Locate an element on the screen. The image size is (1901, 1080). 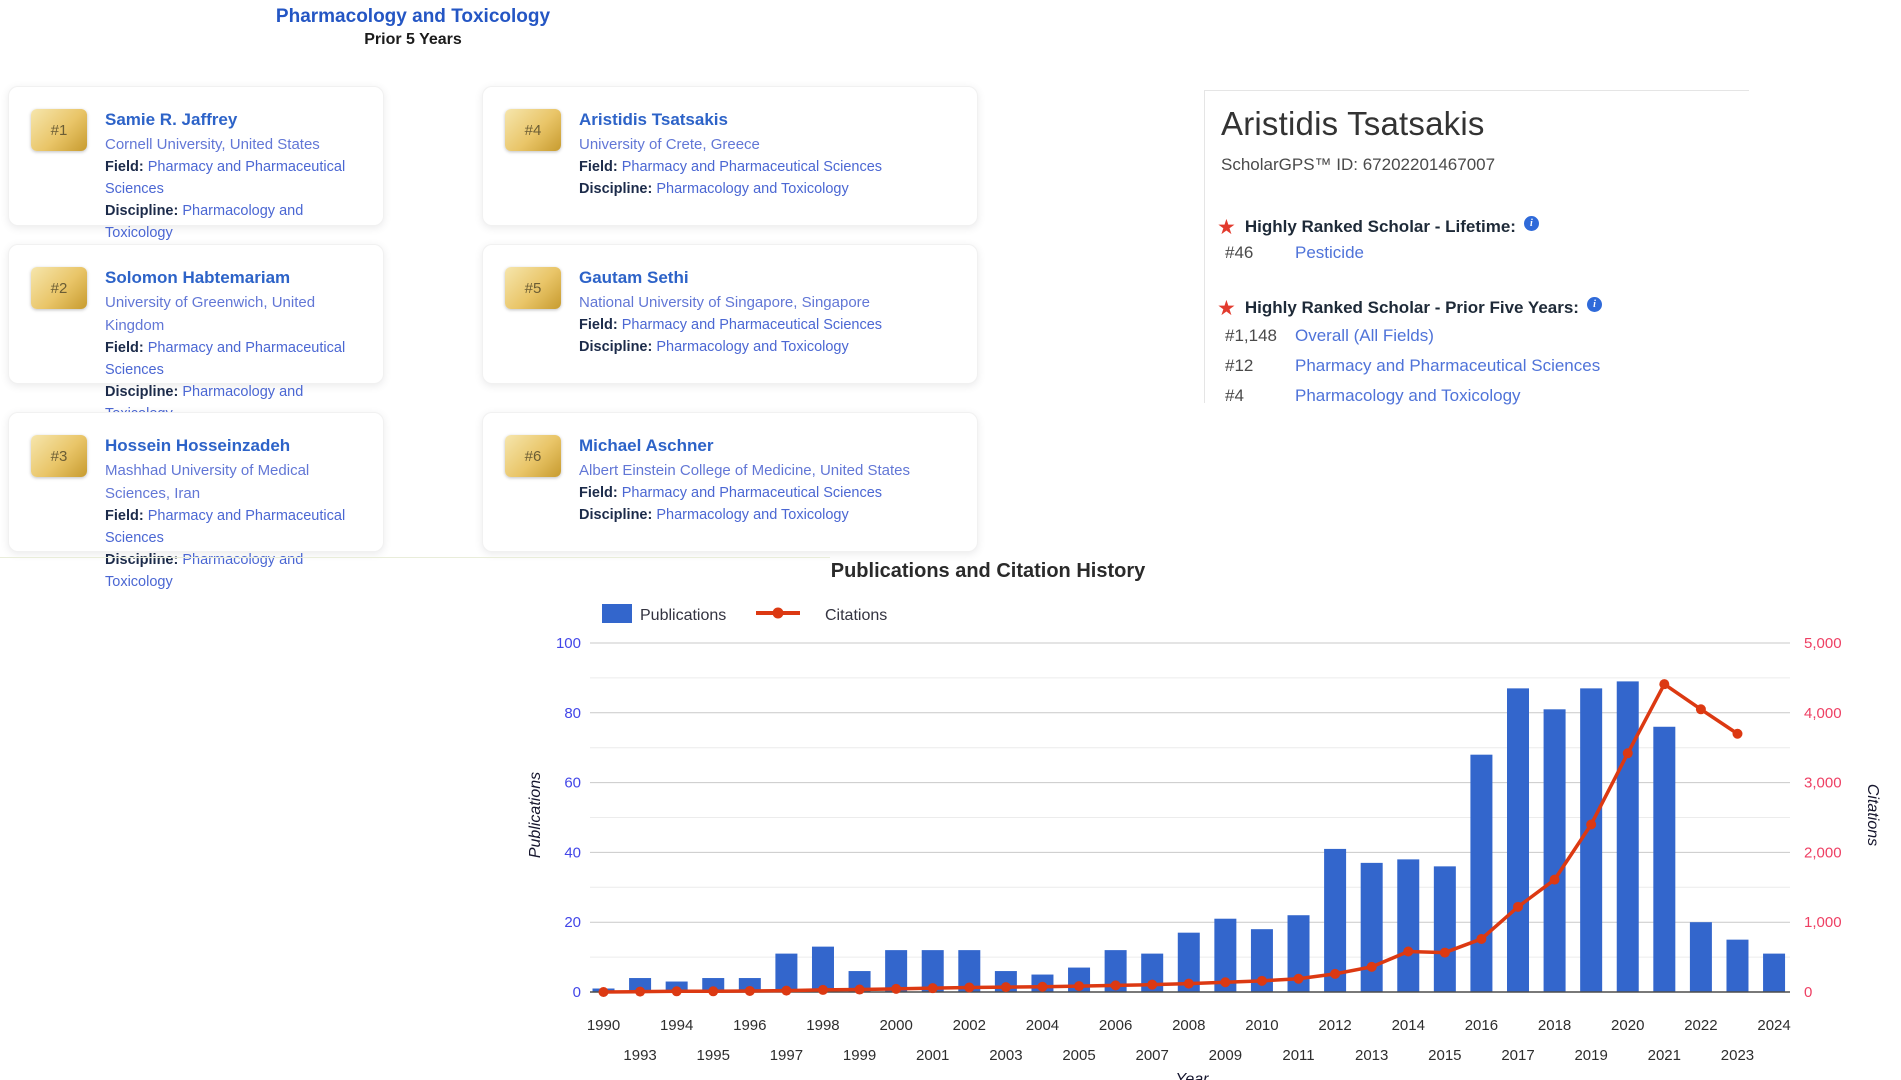
svg-text: 1990 is located at coordinates (603, 1025).